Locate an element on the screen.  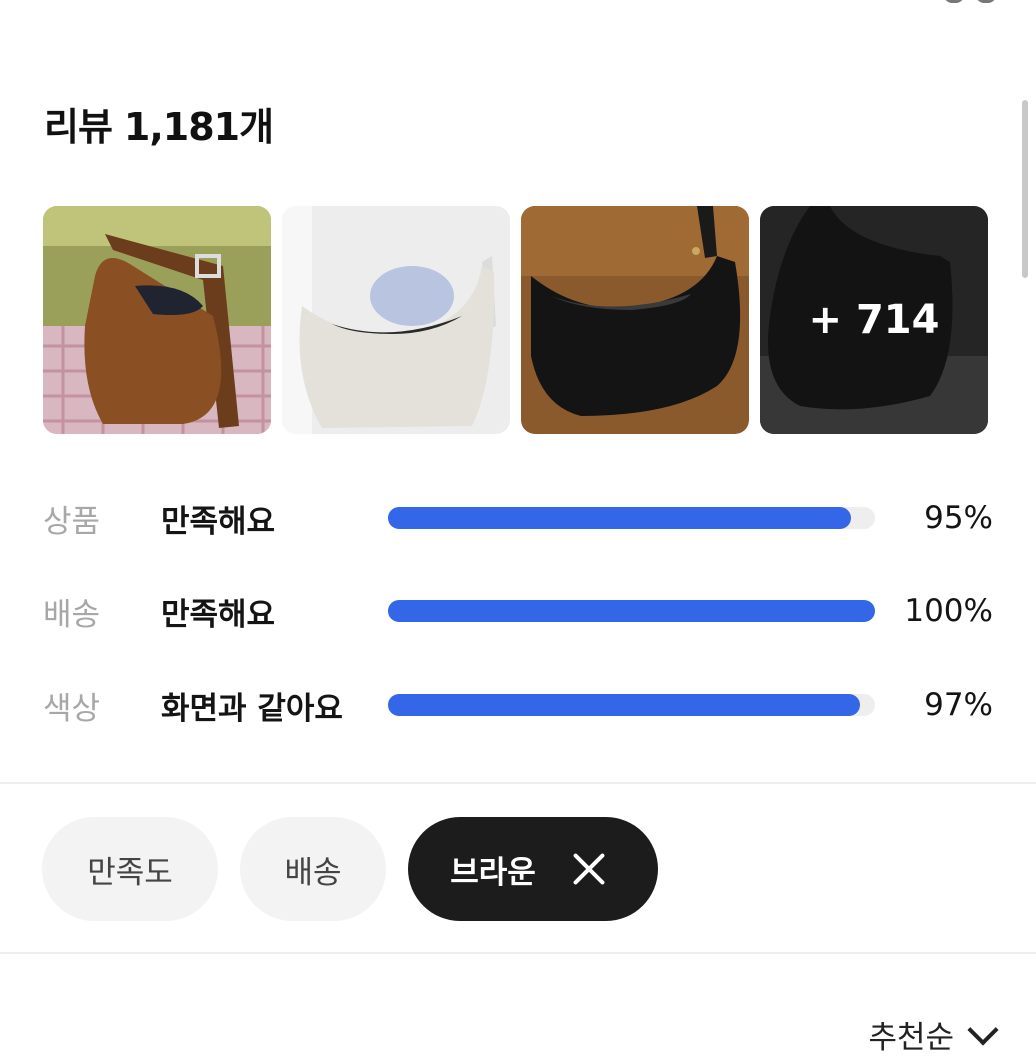
sort-label: 추천순 is located at coordinates (911, 1038).